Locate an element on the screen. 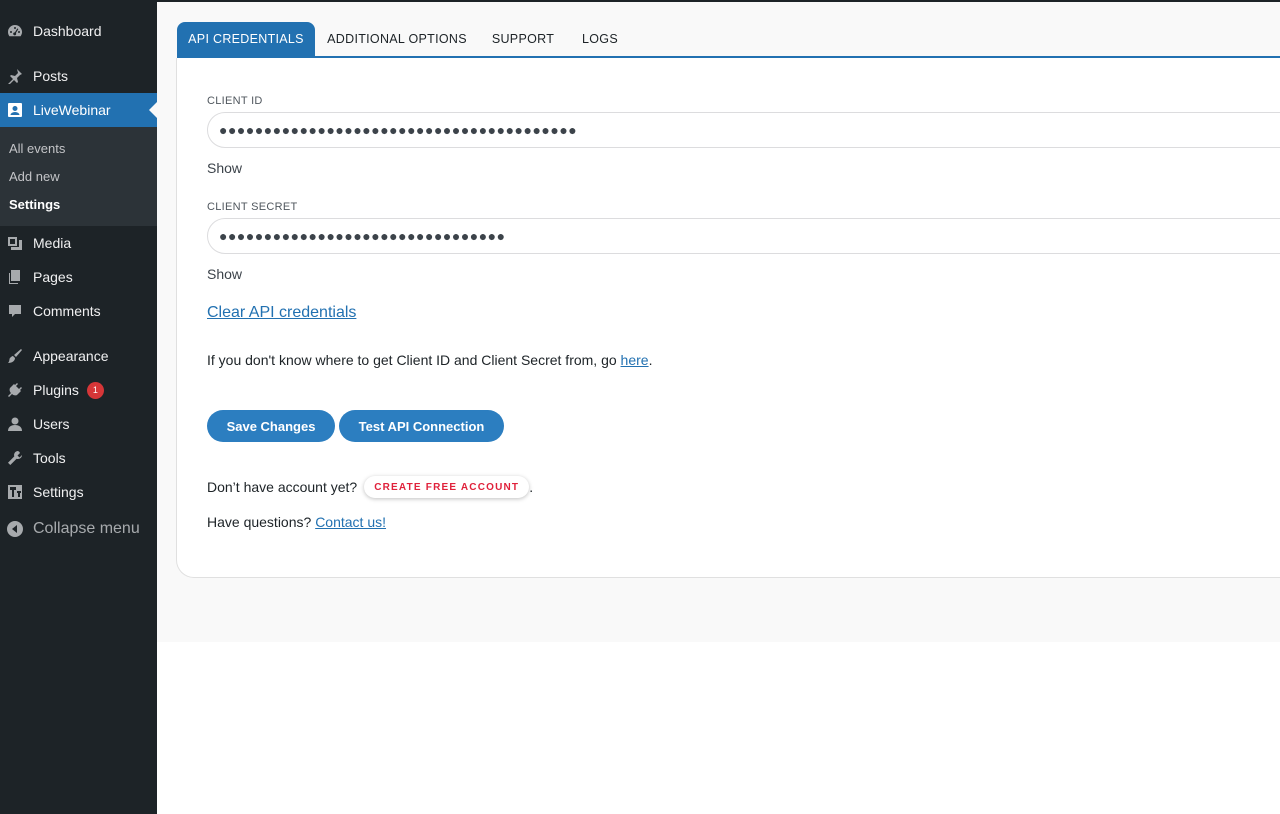 Image resolution: width=1280 pixels, height=814 pixels. tab-additional-options: ADDITIONAL OPTIONS is located at coordinates (397, 39).